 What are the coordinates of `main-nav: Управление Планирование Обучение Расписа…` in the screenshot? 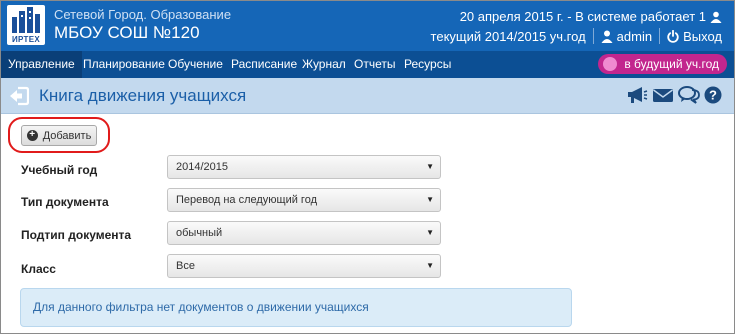 It's located at (367, 64).